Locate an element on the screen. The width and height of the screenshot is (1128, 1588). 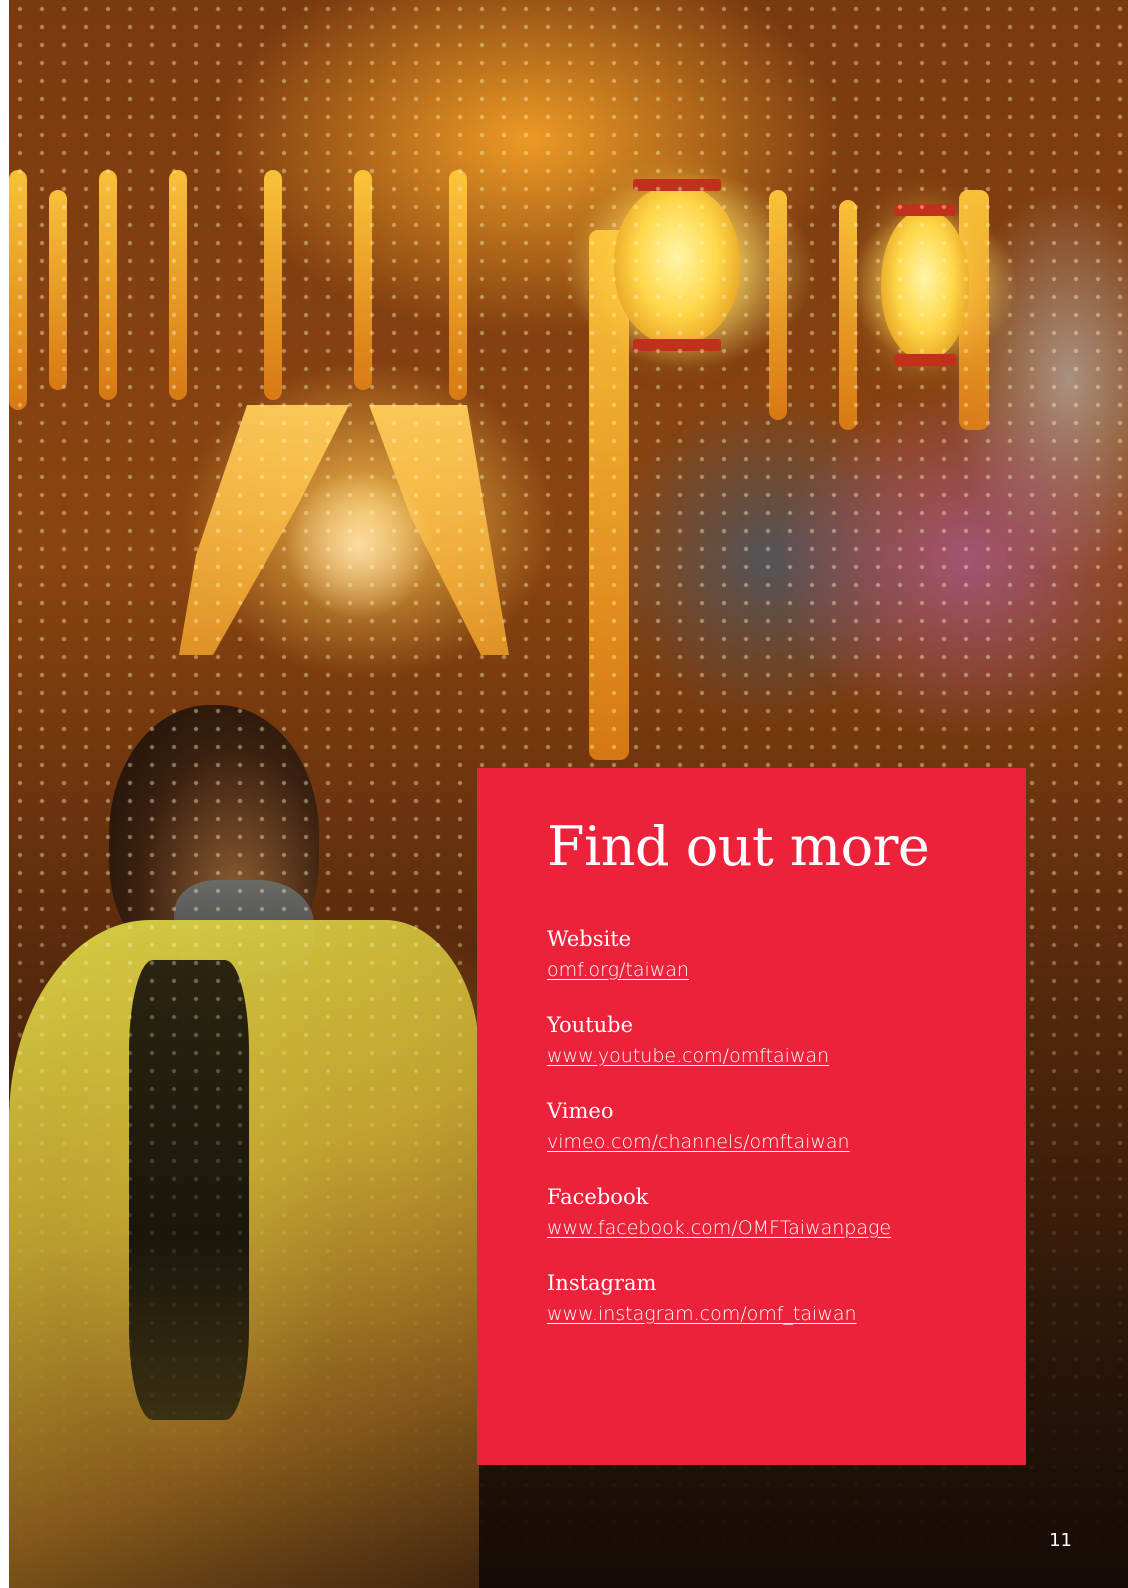
link-label: Youtube is located at coordinates (590, 1025).